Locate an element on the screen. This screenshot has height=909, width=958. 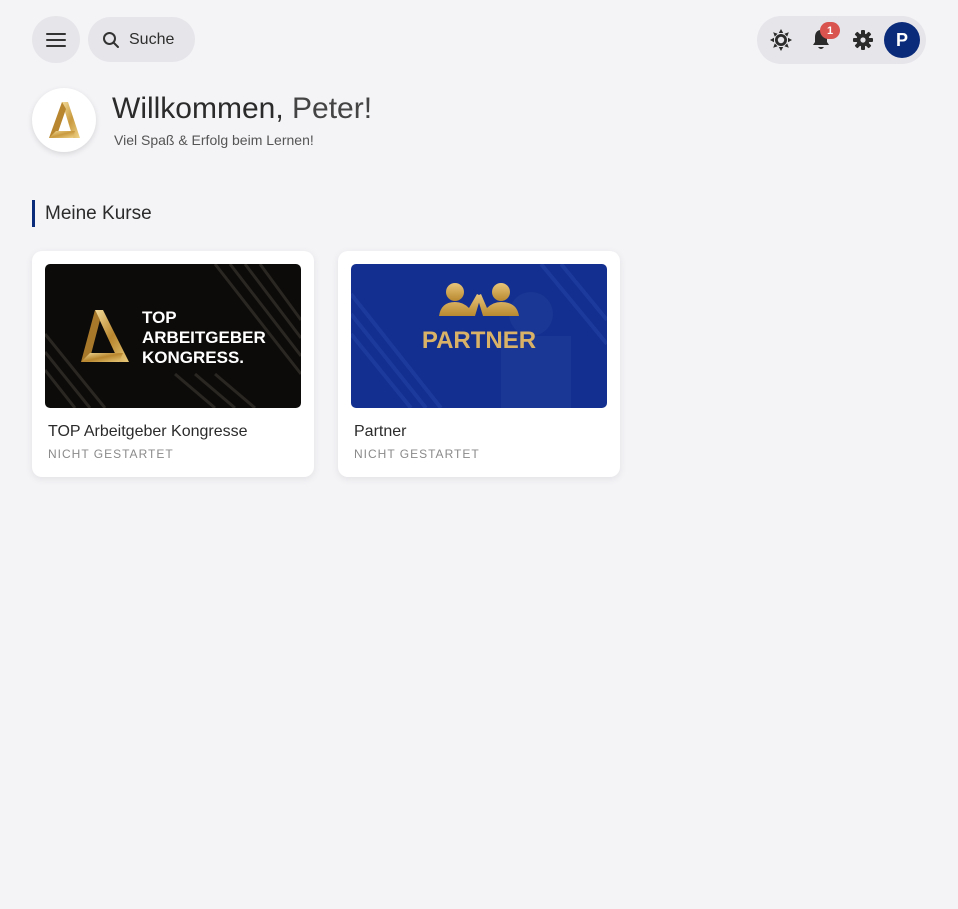
welcome-subtitle: Viel Spaß & Erfolg beim Lernen! is located at coordinates (214, 140).